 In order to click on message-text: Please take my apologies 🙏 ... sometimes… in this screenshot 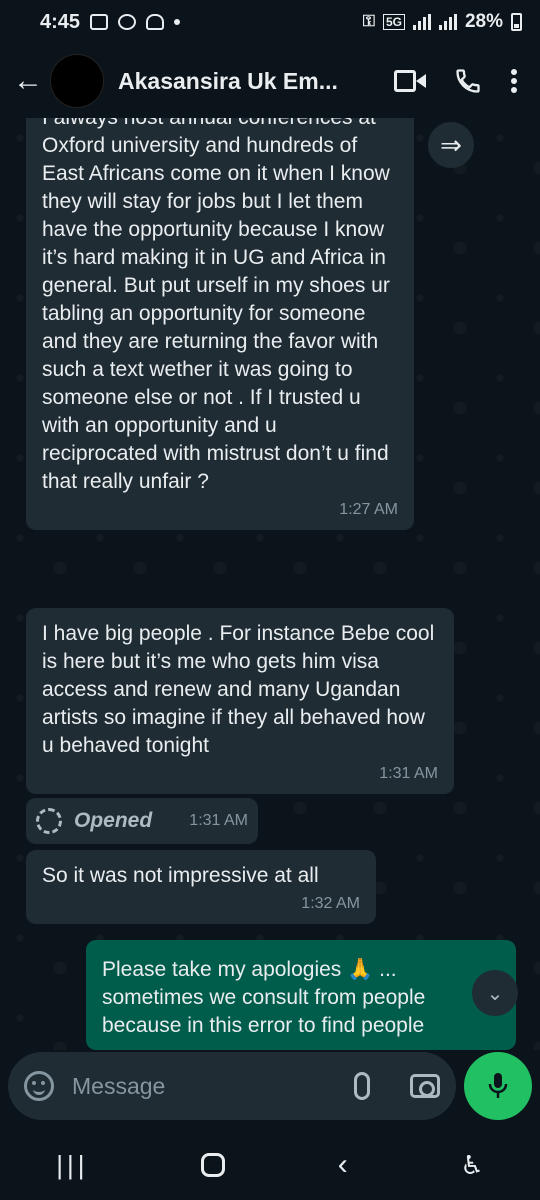, I will do `click(264, 997)`.